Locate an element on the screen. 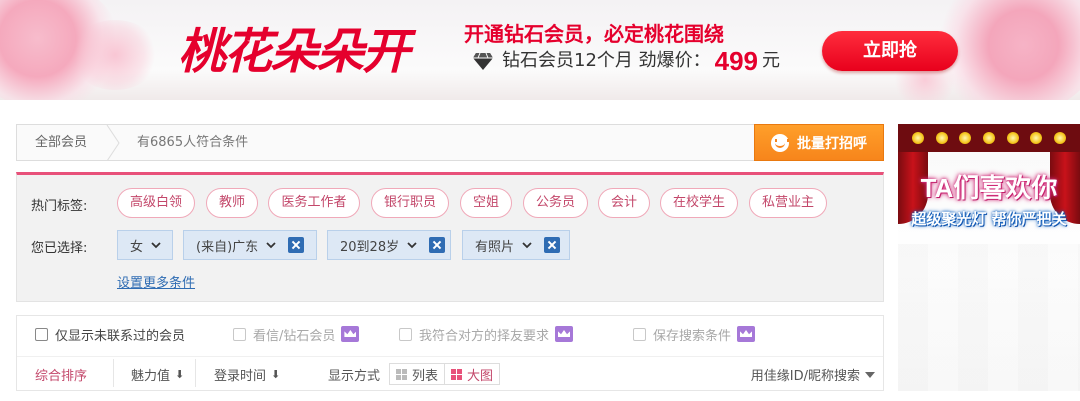 Image resolution: width=1080 pixels, height=401 pixels. sort-login-time: 登录时间 ⬇ is located at coordinates (247, 374).